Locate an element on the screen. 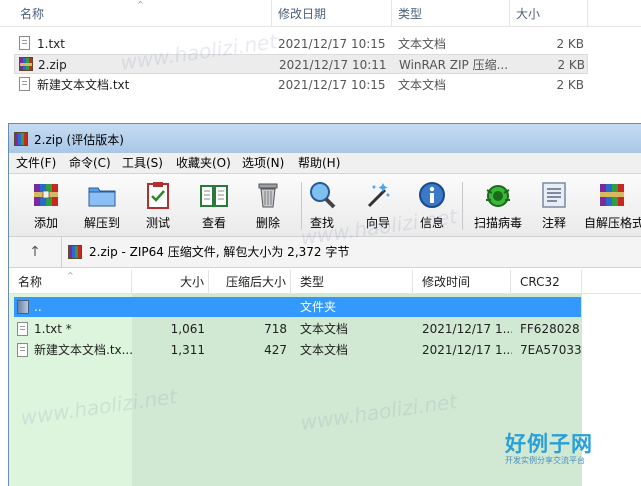 This screenshot has width=641, height=486. menu-file: 文件(F) is located at coordinates (36, 163).